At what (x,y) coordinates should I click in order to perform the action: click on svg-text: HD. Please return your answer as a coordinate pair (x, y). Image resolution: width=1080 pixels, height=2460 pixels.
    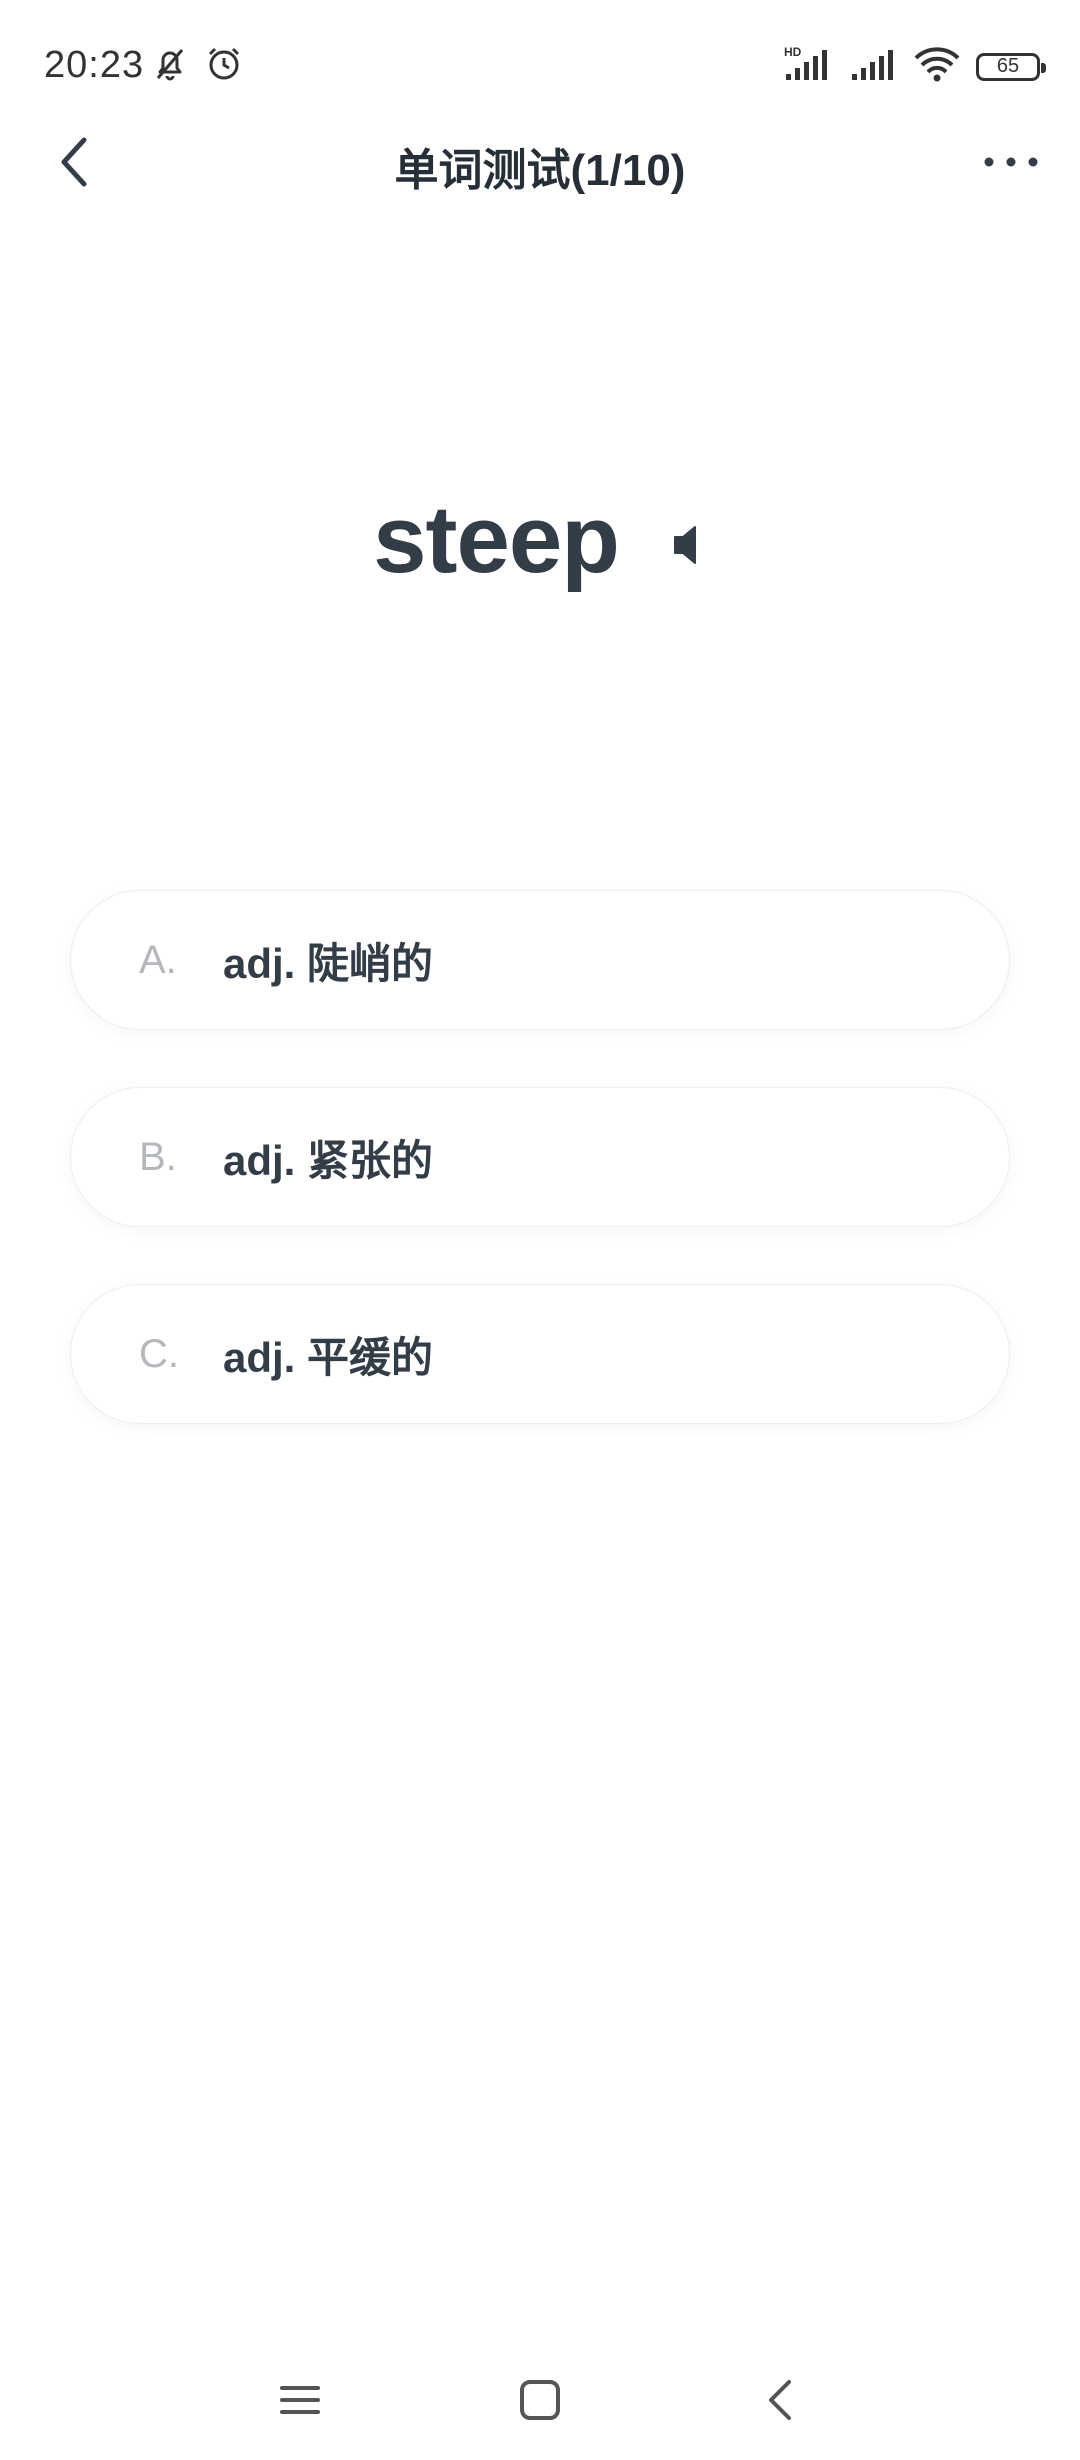
    Looking at the image, I should click on (793, 52).